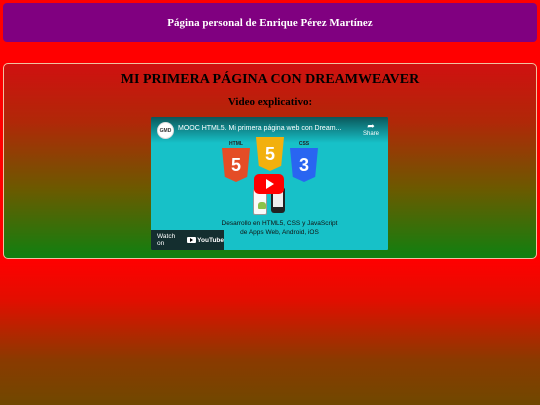  Describe the element at coordinates (236, 165) in the screenshot. I see `html5-shield: 5` at that location.